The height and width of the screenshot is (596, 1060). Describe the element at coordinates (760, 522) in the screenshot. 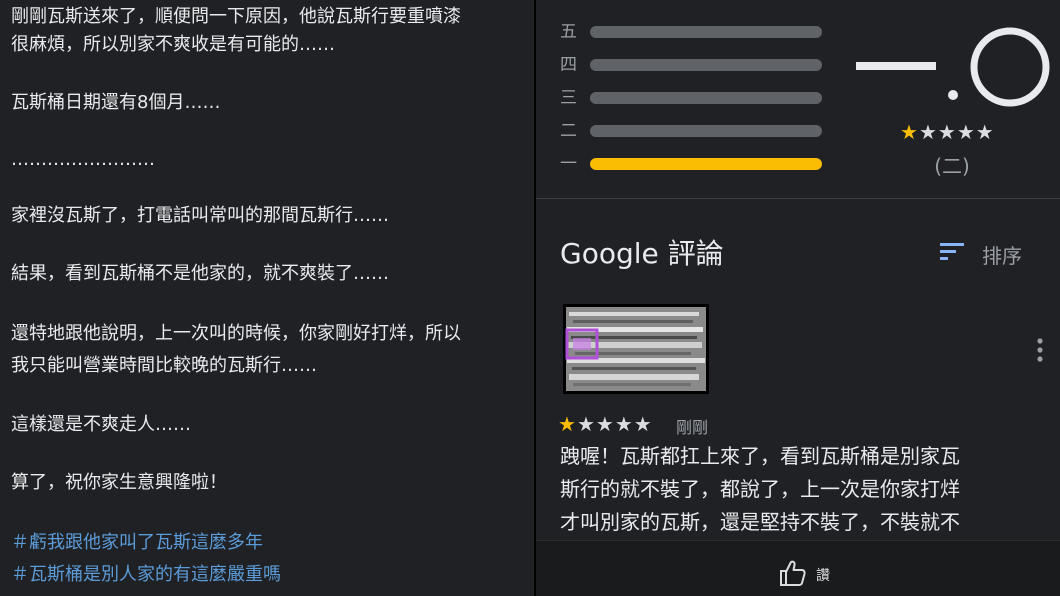

I see `review-text-line: 才叫別家的瓦斯，還是堅持不裝了，不裝就不` at that location.